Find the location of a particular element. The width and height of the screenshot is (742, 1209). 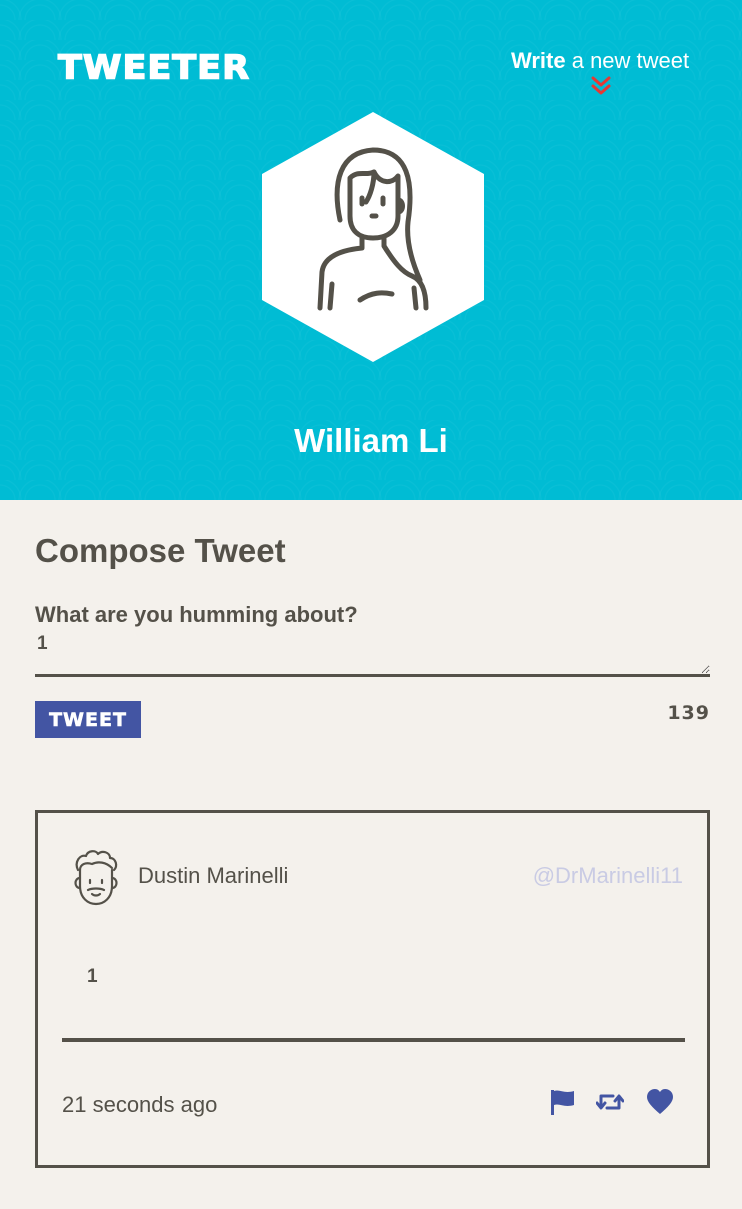

compose-label: What are you humming about? is located at coordinates (196, 614).